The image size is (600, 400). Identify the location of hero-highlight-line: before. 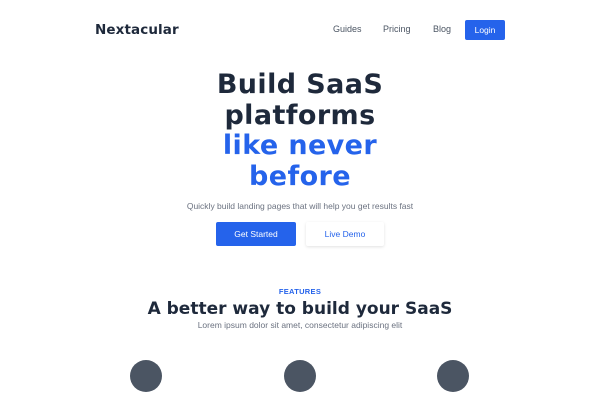
(300, 176).